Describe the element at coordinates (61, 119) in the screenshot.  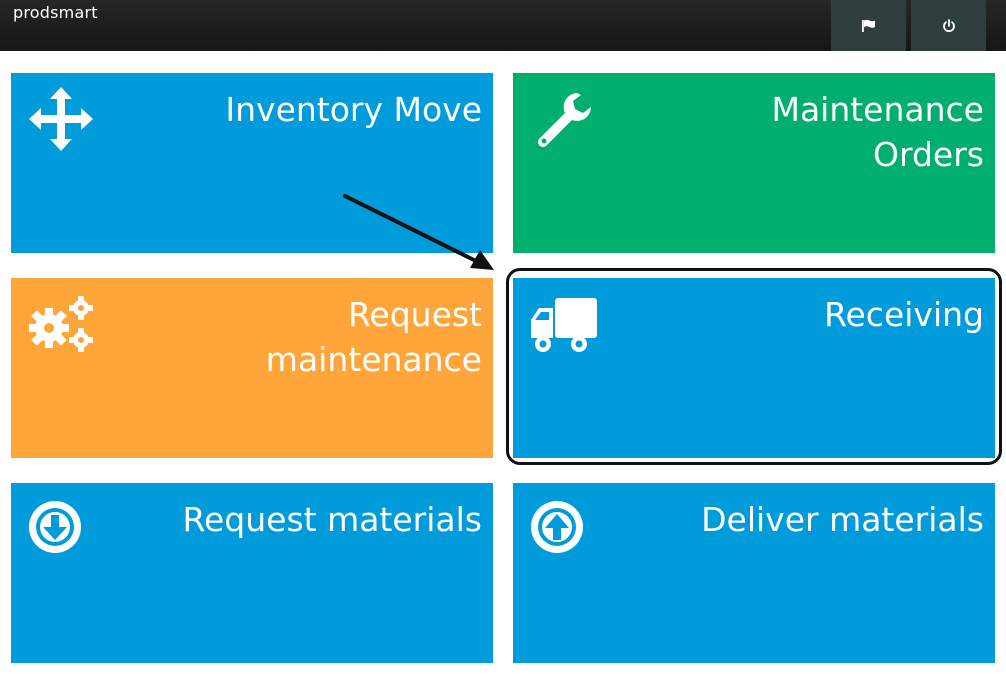
I see `move-arrows-icon` at that location.